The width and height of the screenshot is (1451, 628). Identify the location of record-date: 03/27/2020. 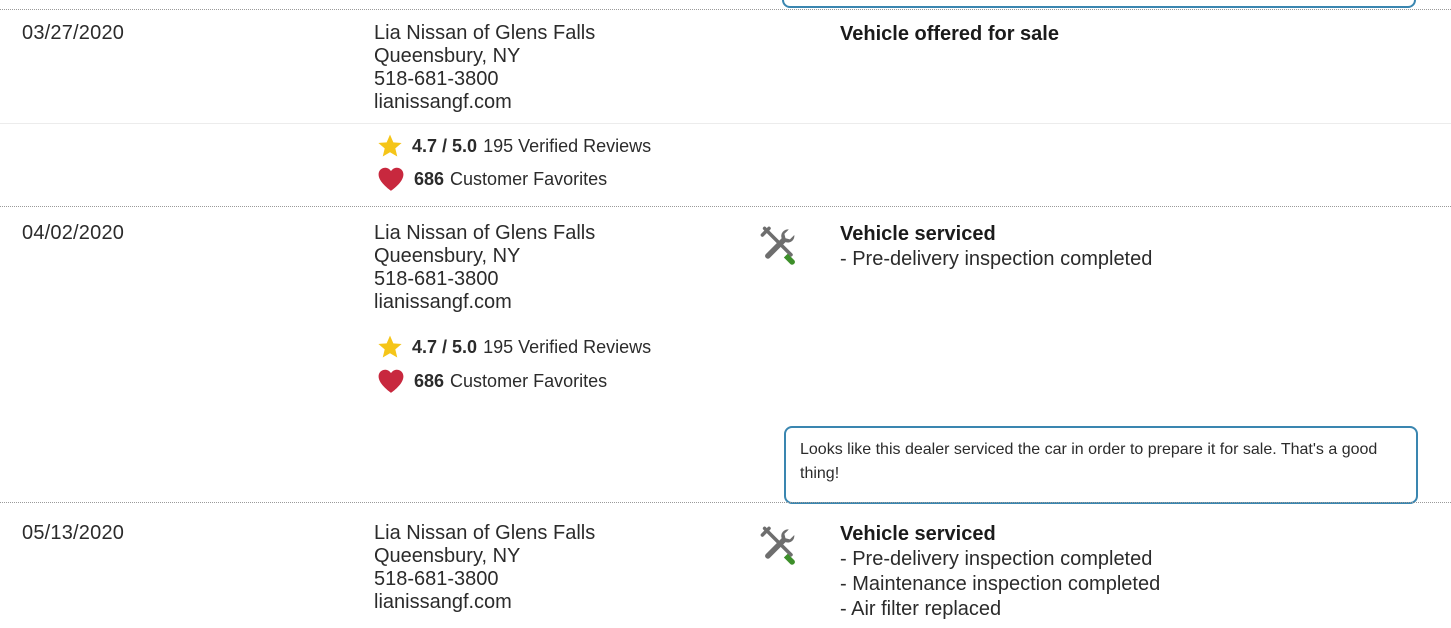
(73, 33).